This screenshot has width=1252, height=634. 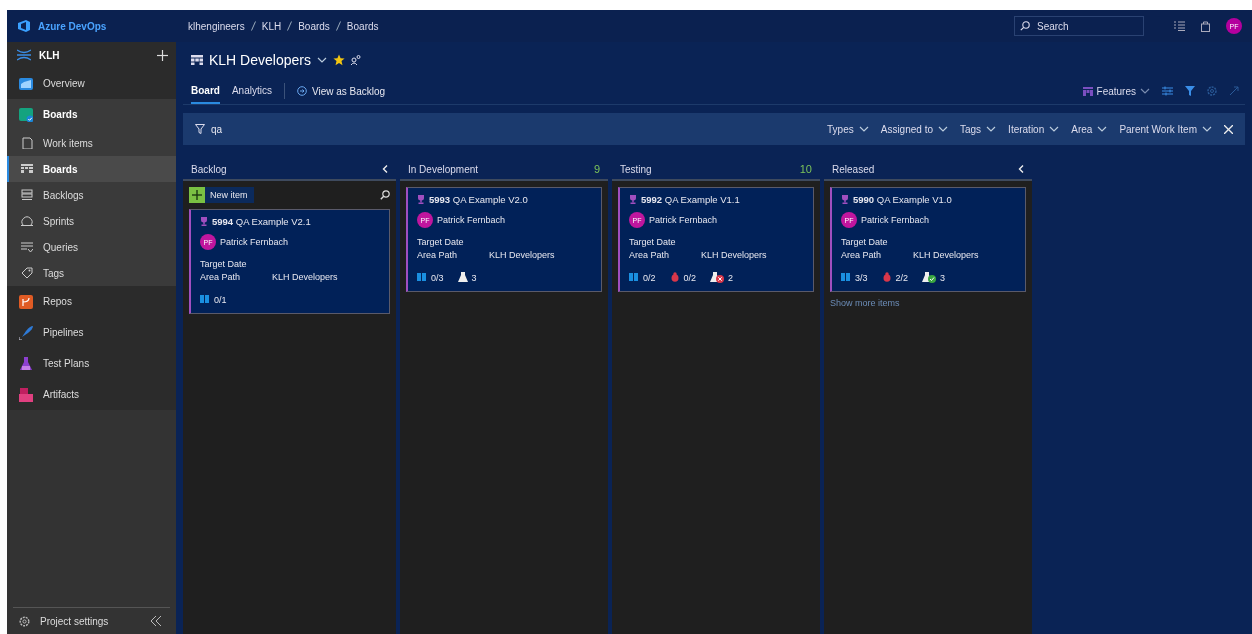 What do you see at coordinates (91, 363) in the screenshot?
I see `nav-item: Test Plans` at bounding box center [91, 363].